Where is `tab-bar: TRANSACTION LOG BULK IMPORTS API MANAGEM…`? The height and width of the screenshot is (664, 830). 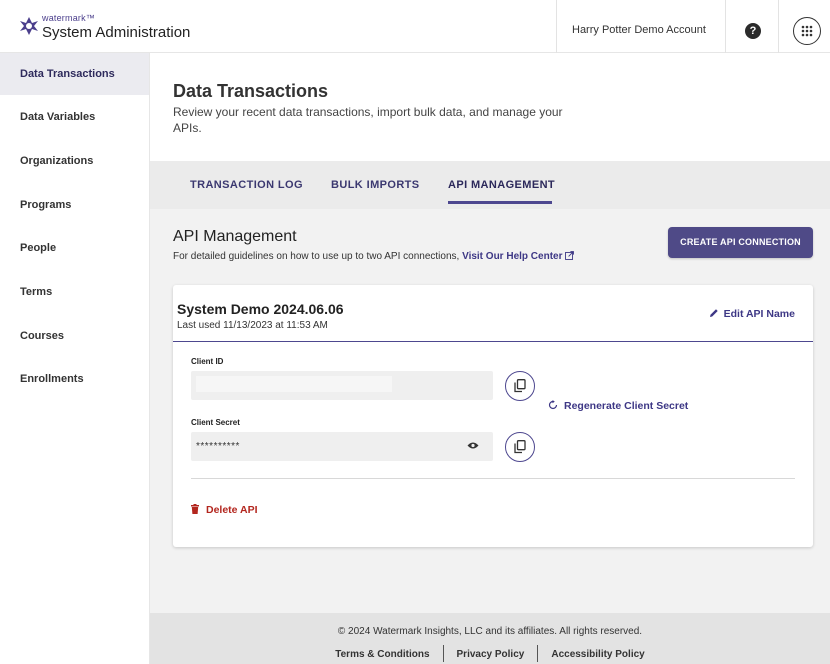 tab-bar: TRANSACTION LOG BULK IMPORTS API MANAGEM… is located at coordinates (490, 185).